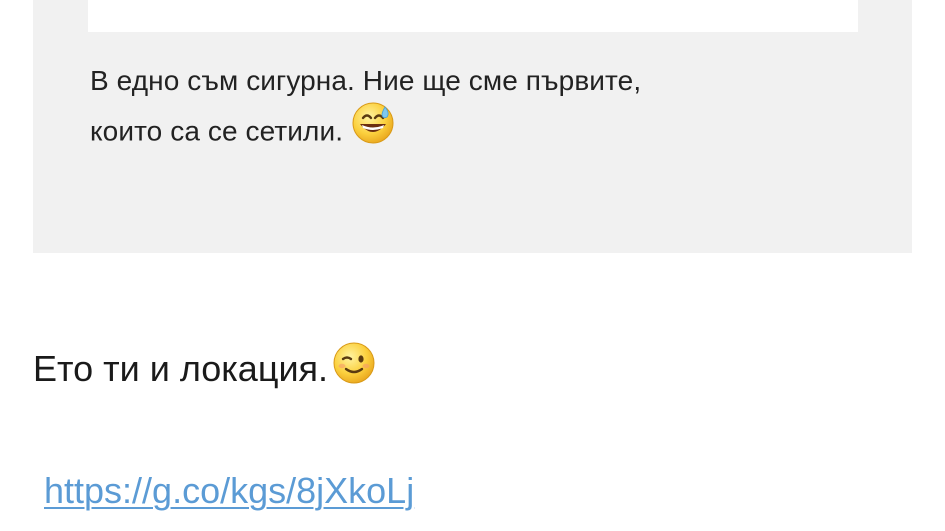  Describe the element at coordinates (366, 80) in the screenshot. I see `quoted-line-1: В едно съм сигурна. Ние ще сме първите,` at that location.